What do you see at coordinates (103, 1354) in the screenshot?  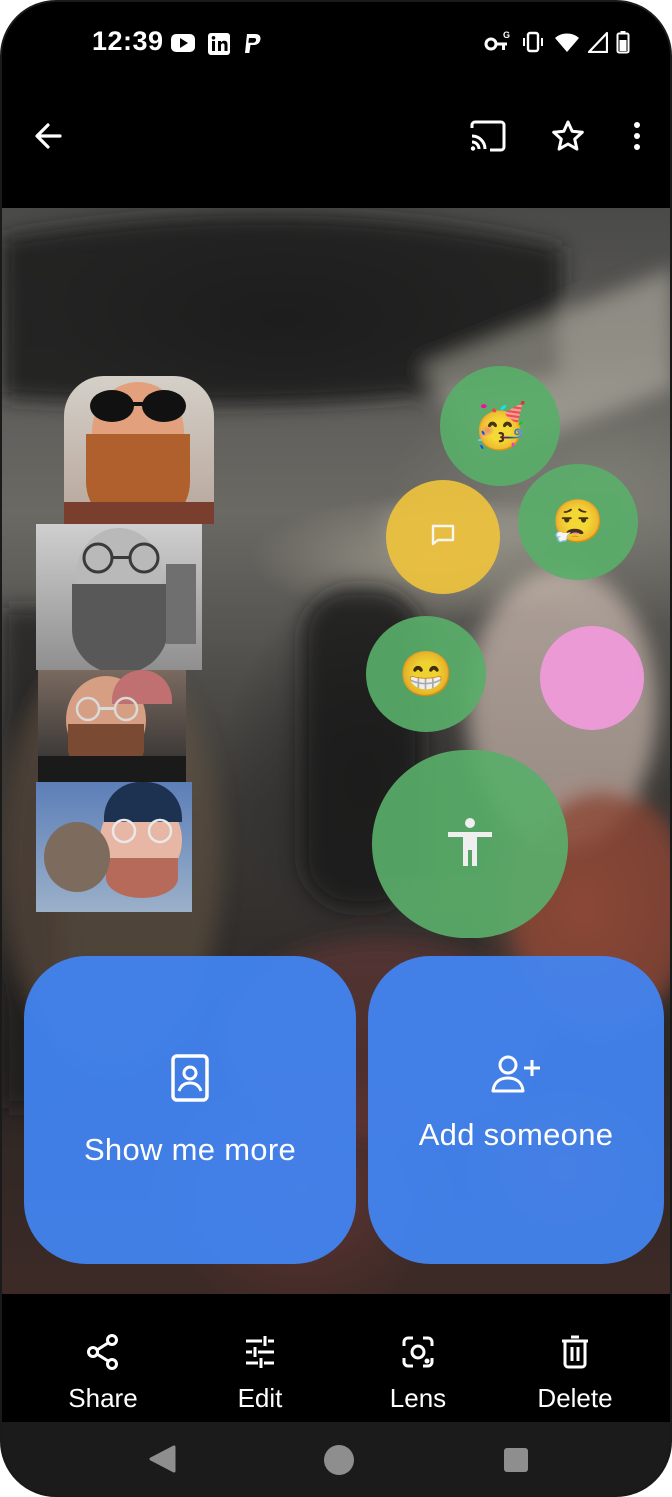 I see `share-icon` at bounding box center [103, 1354].